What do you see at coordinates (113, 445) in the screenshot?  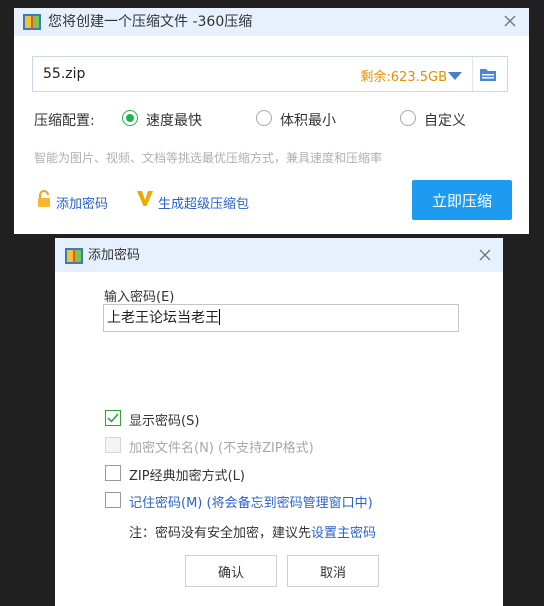 I see `encrypt-filenames-checkbox` at bounding box center [113, 445].